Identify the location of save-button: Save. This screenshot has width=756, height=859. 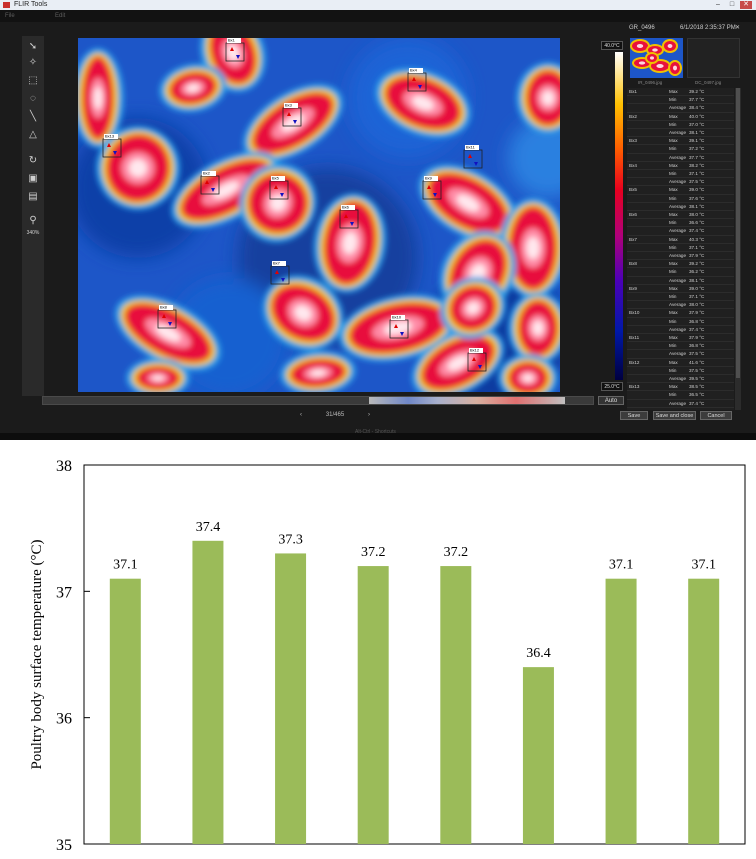
(634, 415).